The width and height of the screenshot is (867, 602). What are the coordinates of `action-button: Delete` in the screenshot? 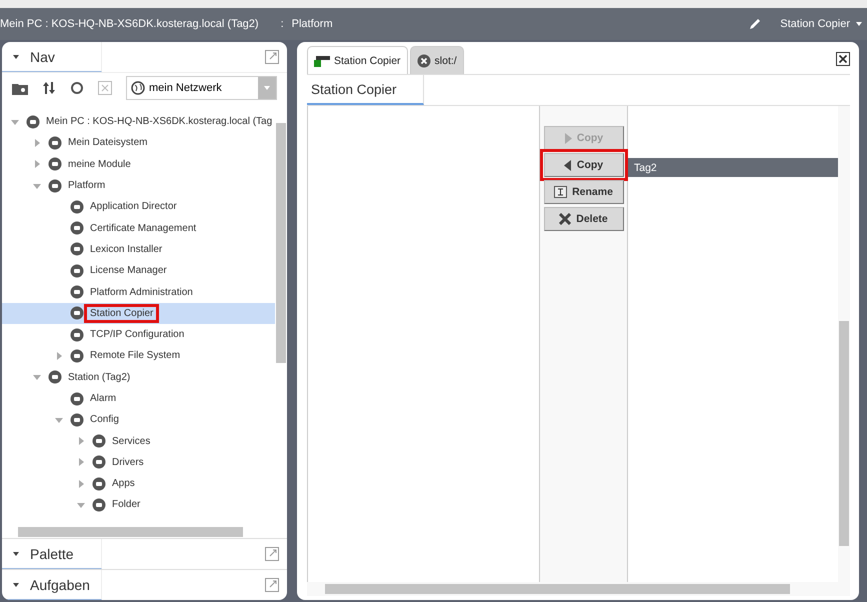 It's located at (584, 219).